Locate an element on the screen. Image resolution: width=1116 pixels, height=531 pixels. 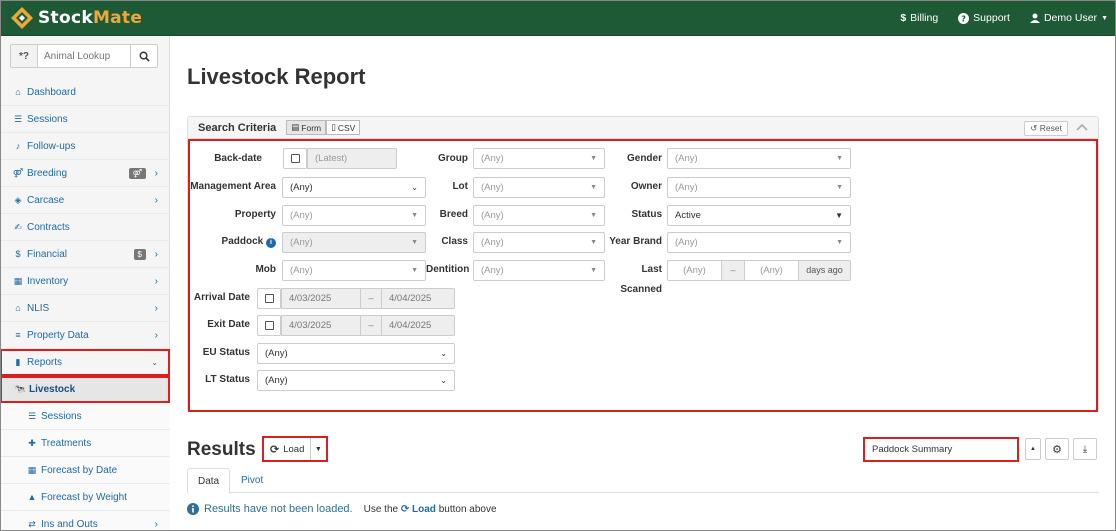
breed-select: (Any) ▼ is located at coordinates (539, 215).